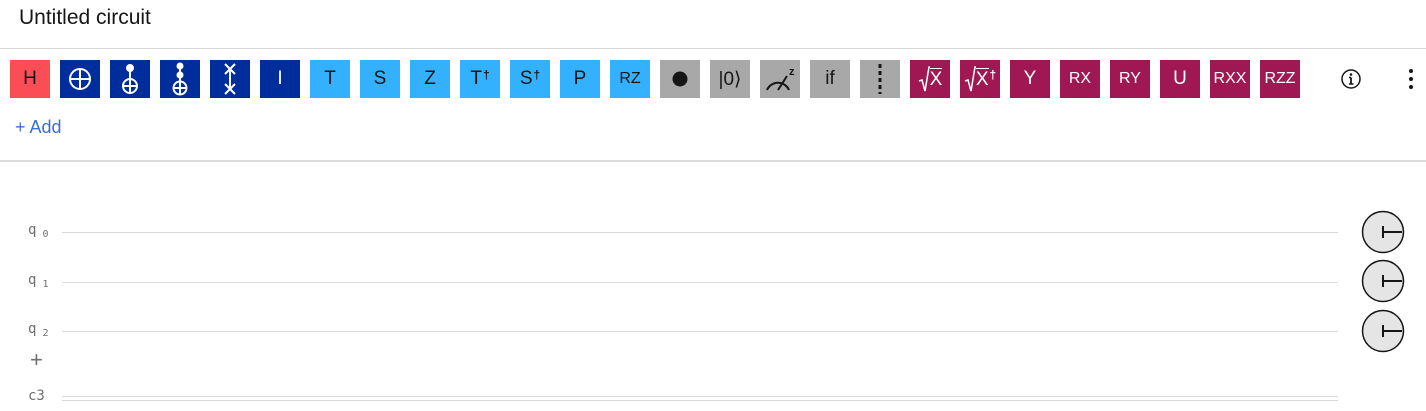 Image resolution: width=1426 pixels, height=411 pixels. Describe the element at coordinates (1411, 79) in the screenshot. I see `overflow-menu-icon` at that location.